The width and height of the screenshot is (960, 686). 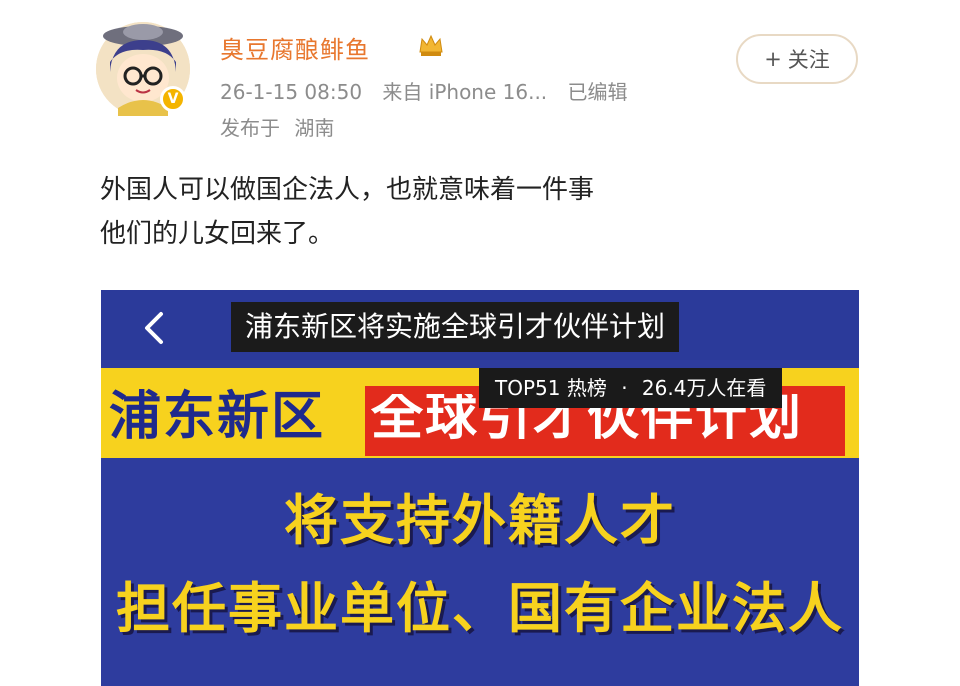 I want to click on post-meta: 26-1-15 08:50 来自 iPhone 16... 已编辑, so click(x=431, y=90).